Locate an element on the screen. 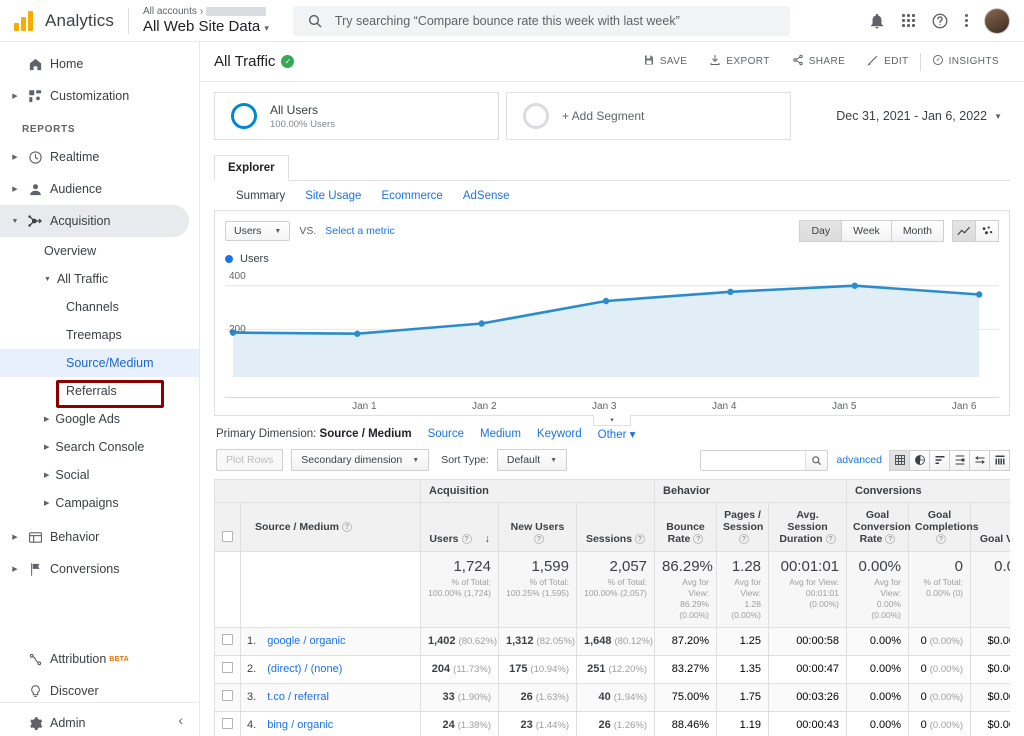  global-search is located at coordinates (541, 20).